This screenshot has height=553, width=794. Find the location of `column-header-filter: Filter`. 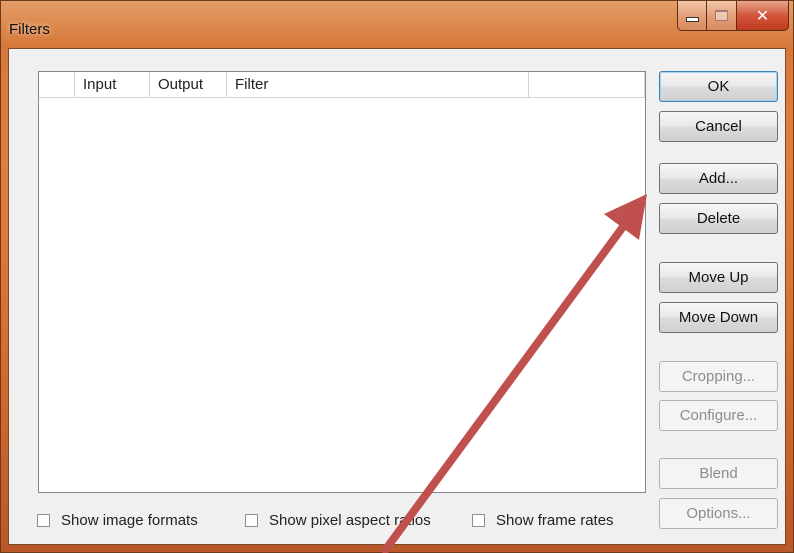

column-header-filter: Filter is located at coordinates (378, 84).